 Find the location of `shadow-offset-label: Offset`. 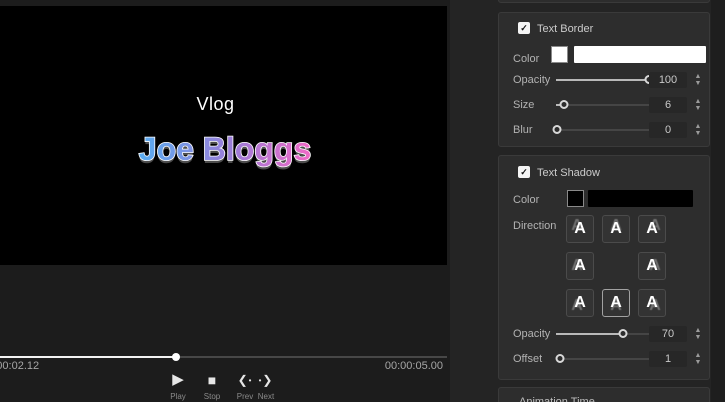

shadow-offset-label: Offset is located at coordinates (528, 359).